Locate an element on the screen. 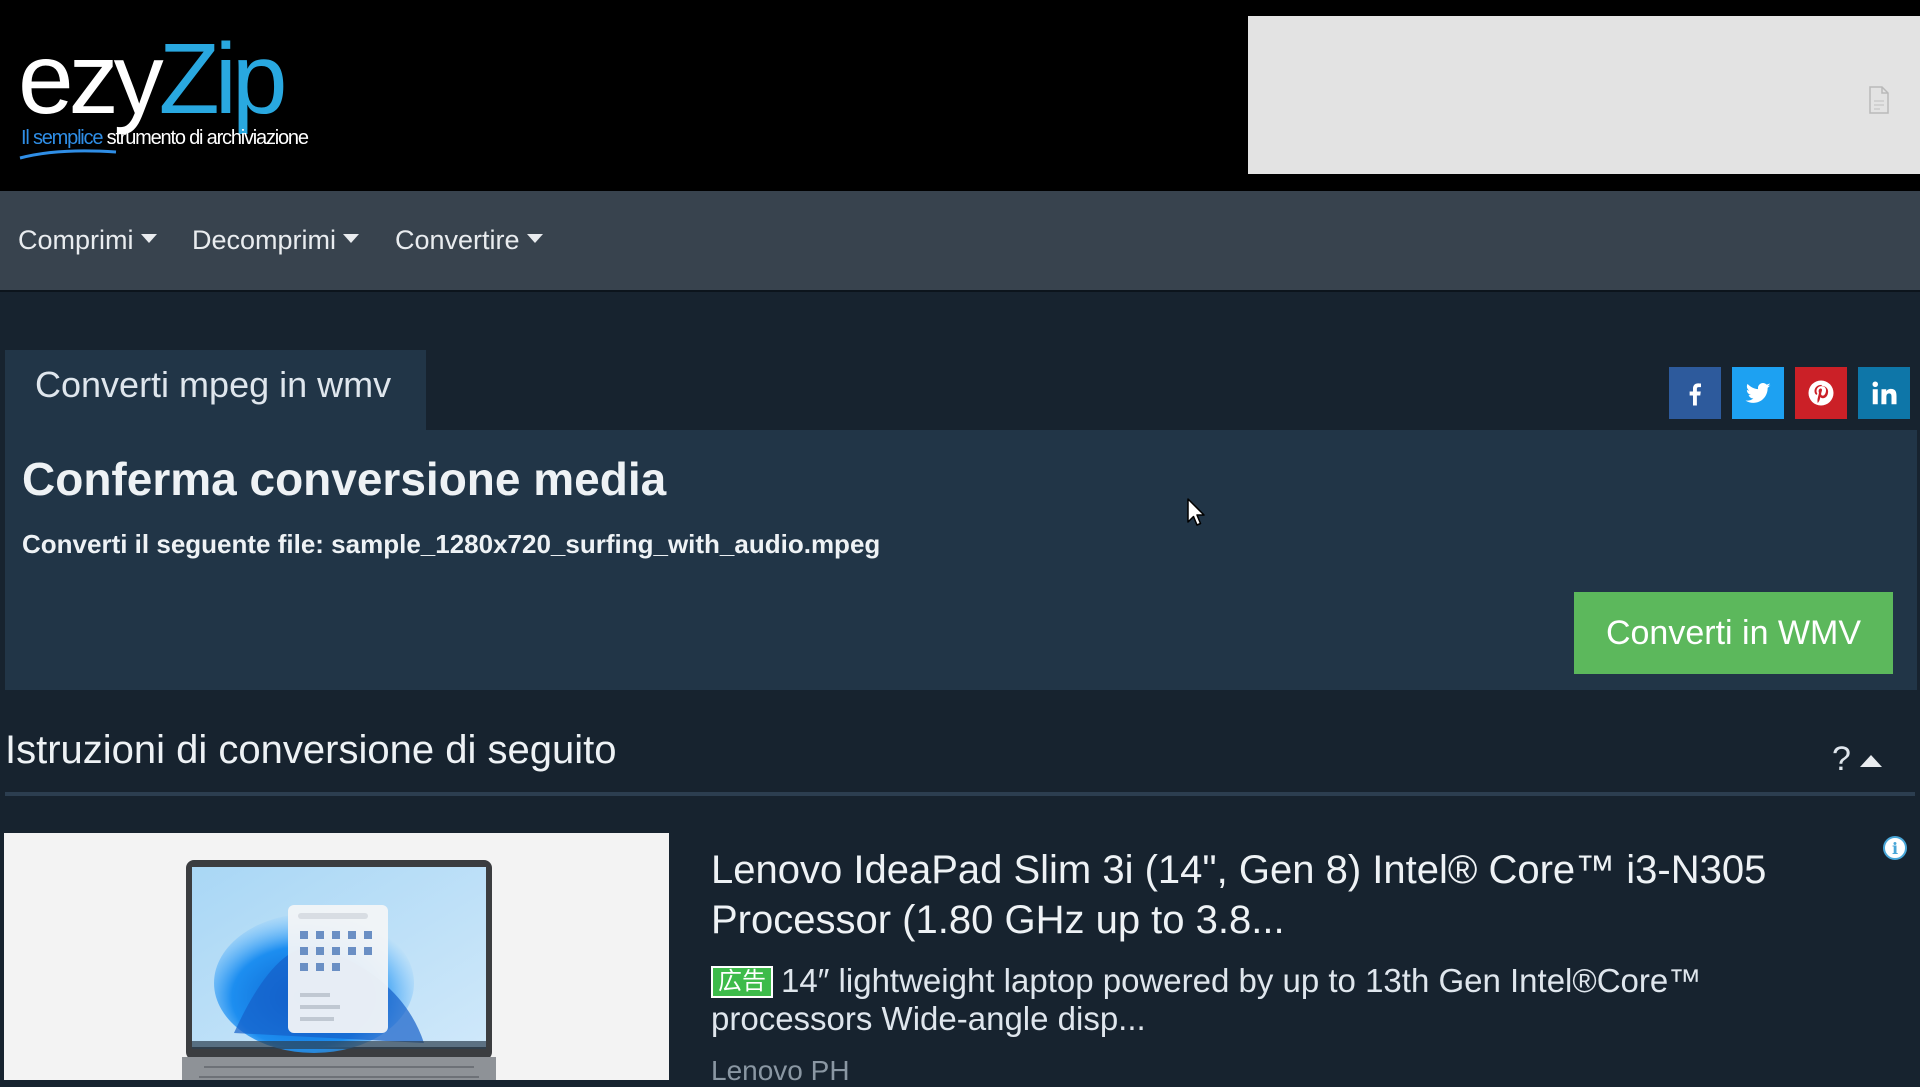 The height and width of the screenshot is (1087, 1920). convert-button: Converti in WMV is located at coordinates (1733, 633).